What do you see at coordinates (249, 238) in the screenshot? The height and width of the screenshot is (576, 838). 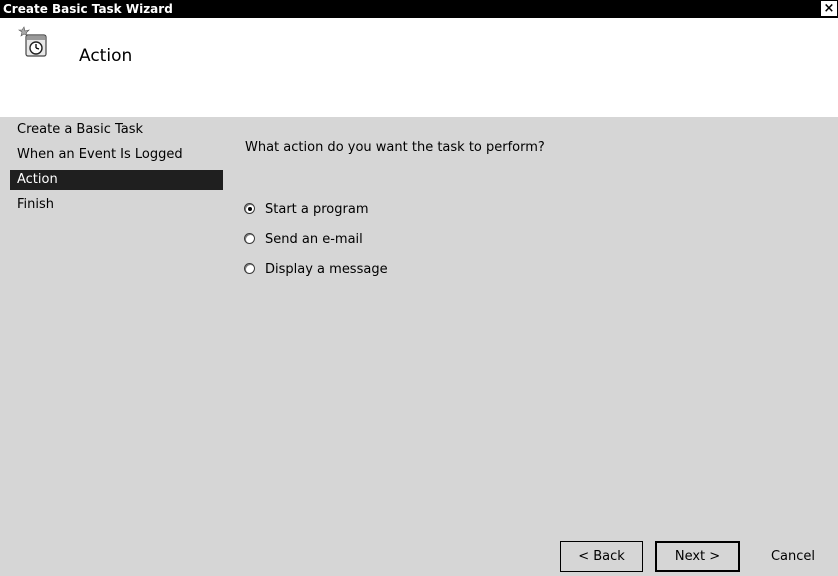 I see `radio-send-email` at bounding box center [249, 238].